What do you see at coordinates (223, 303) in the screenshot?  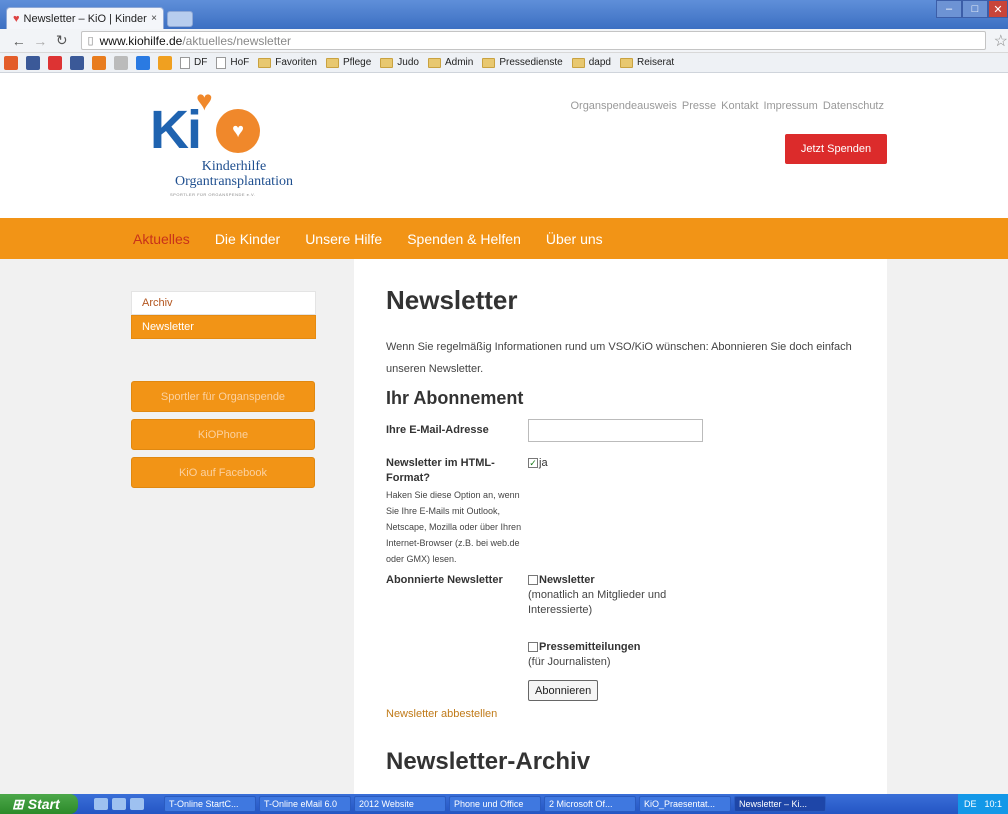 I see `sidebar-item-archiv: Archiv` at bounding box center [223, 303].